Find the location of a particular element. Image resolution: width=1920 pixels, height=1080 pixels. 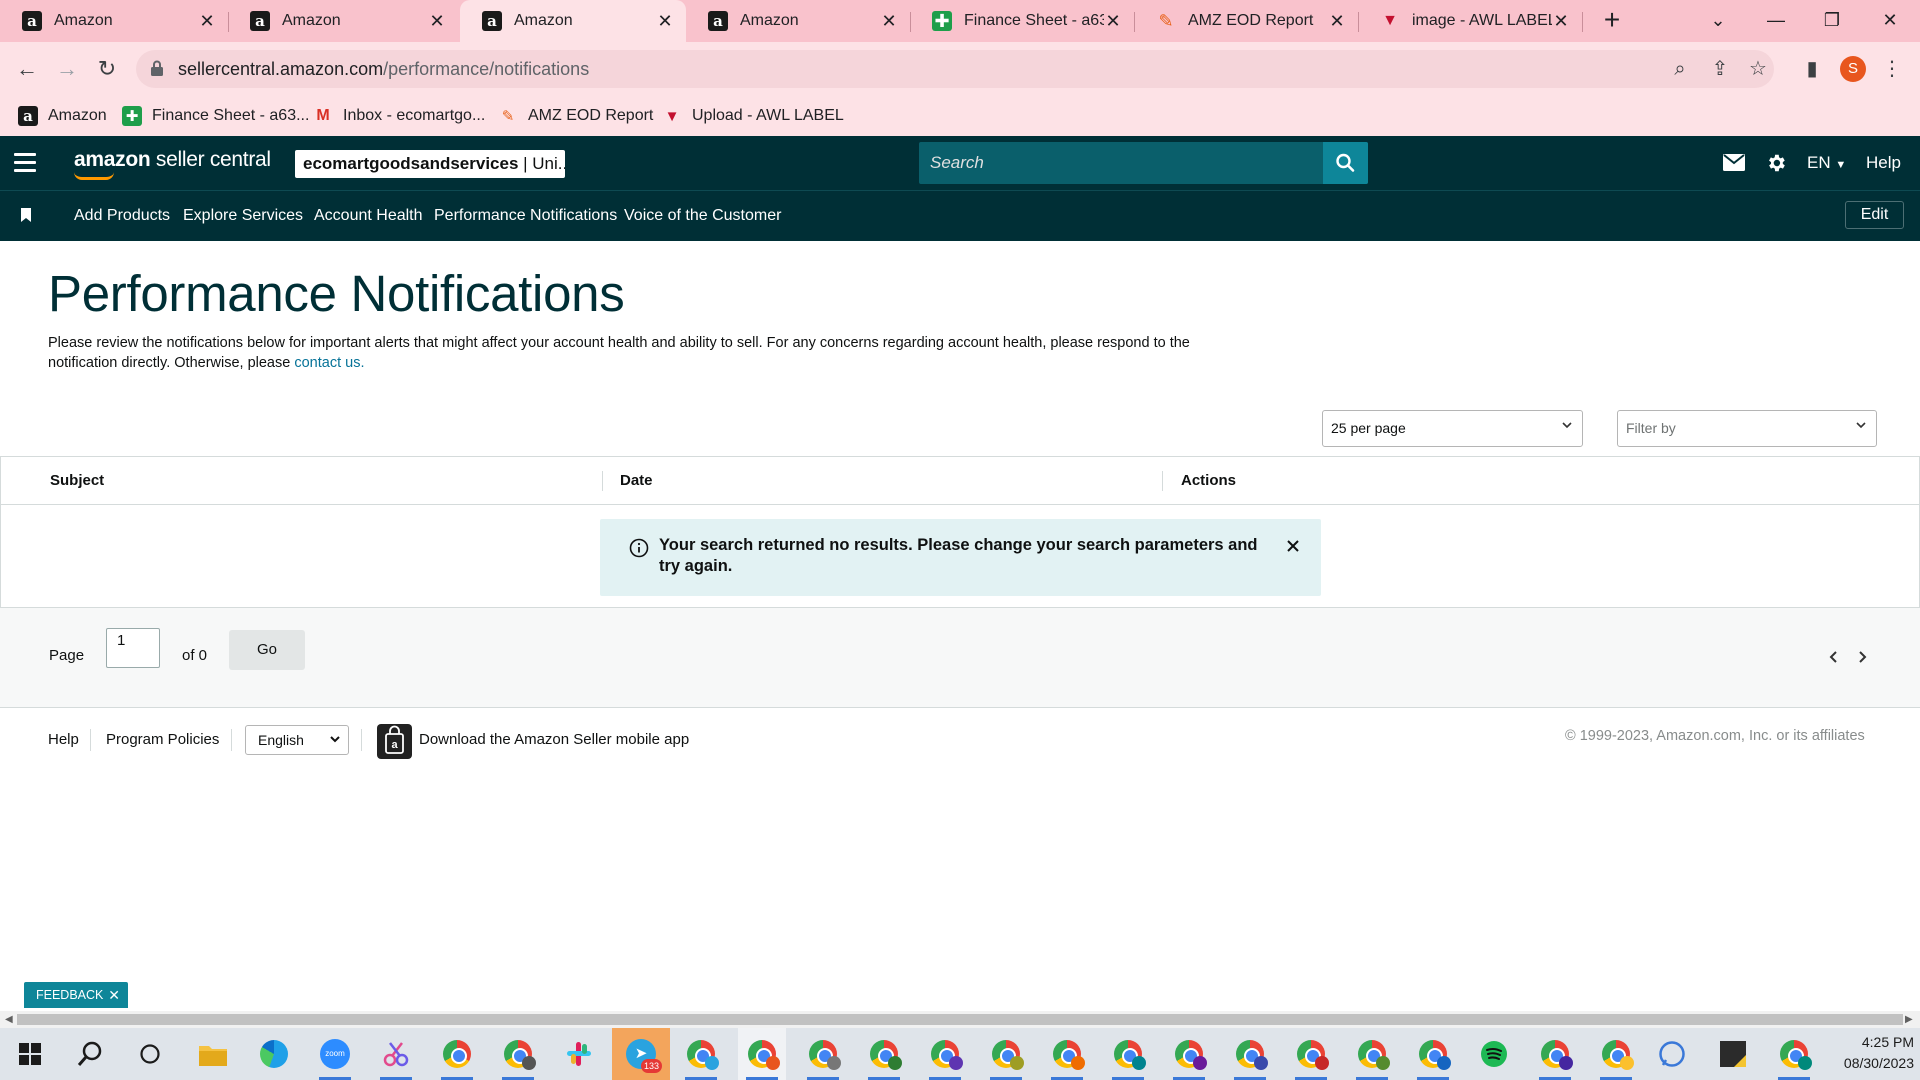

taskbar-chat-app is located at coordinates (1672, 1054).